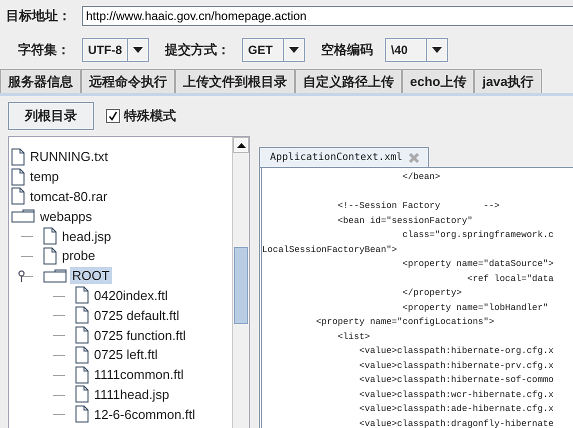  Describe the element at coordinates (354, 337) in the screenshot. I see `code-line: <list>` at that location.